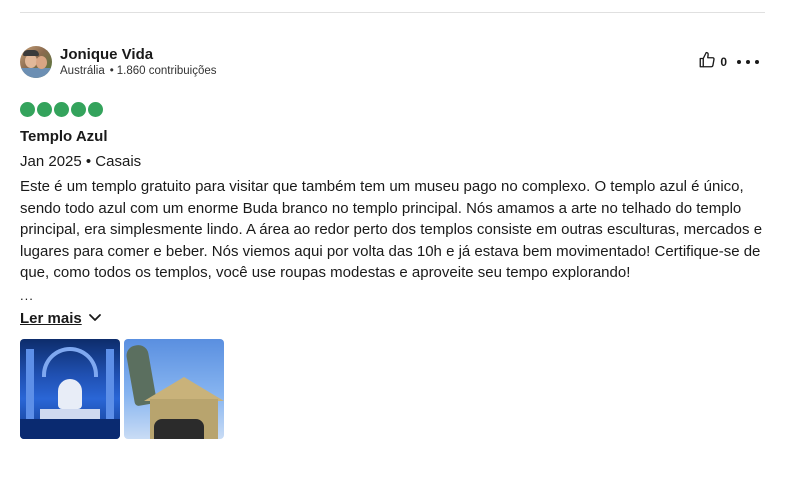 The image size is (800, 500). I want to click on rating-bubbles, so click(392, 109).